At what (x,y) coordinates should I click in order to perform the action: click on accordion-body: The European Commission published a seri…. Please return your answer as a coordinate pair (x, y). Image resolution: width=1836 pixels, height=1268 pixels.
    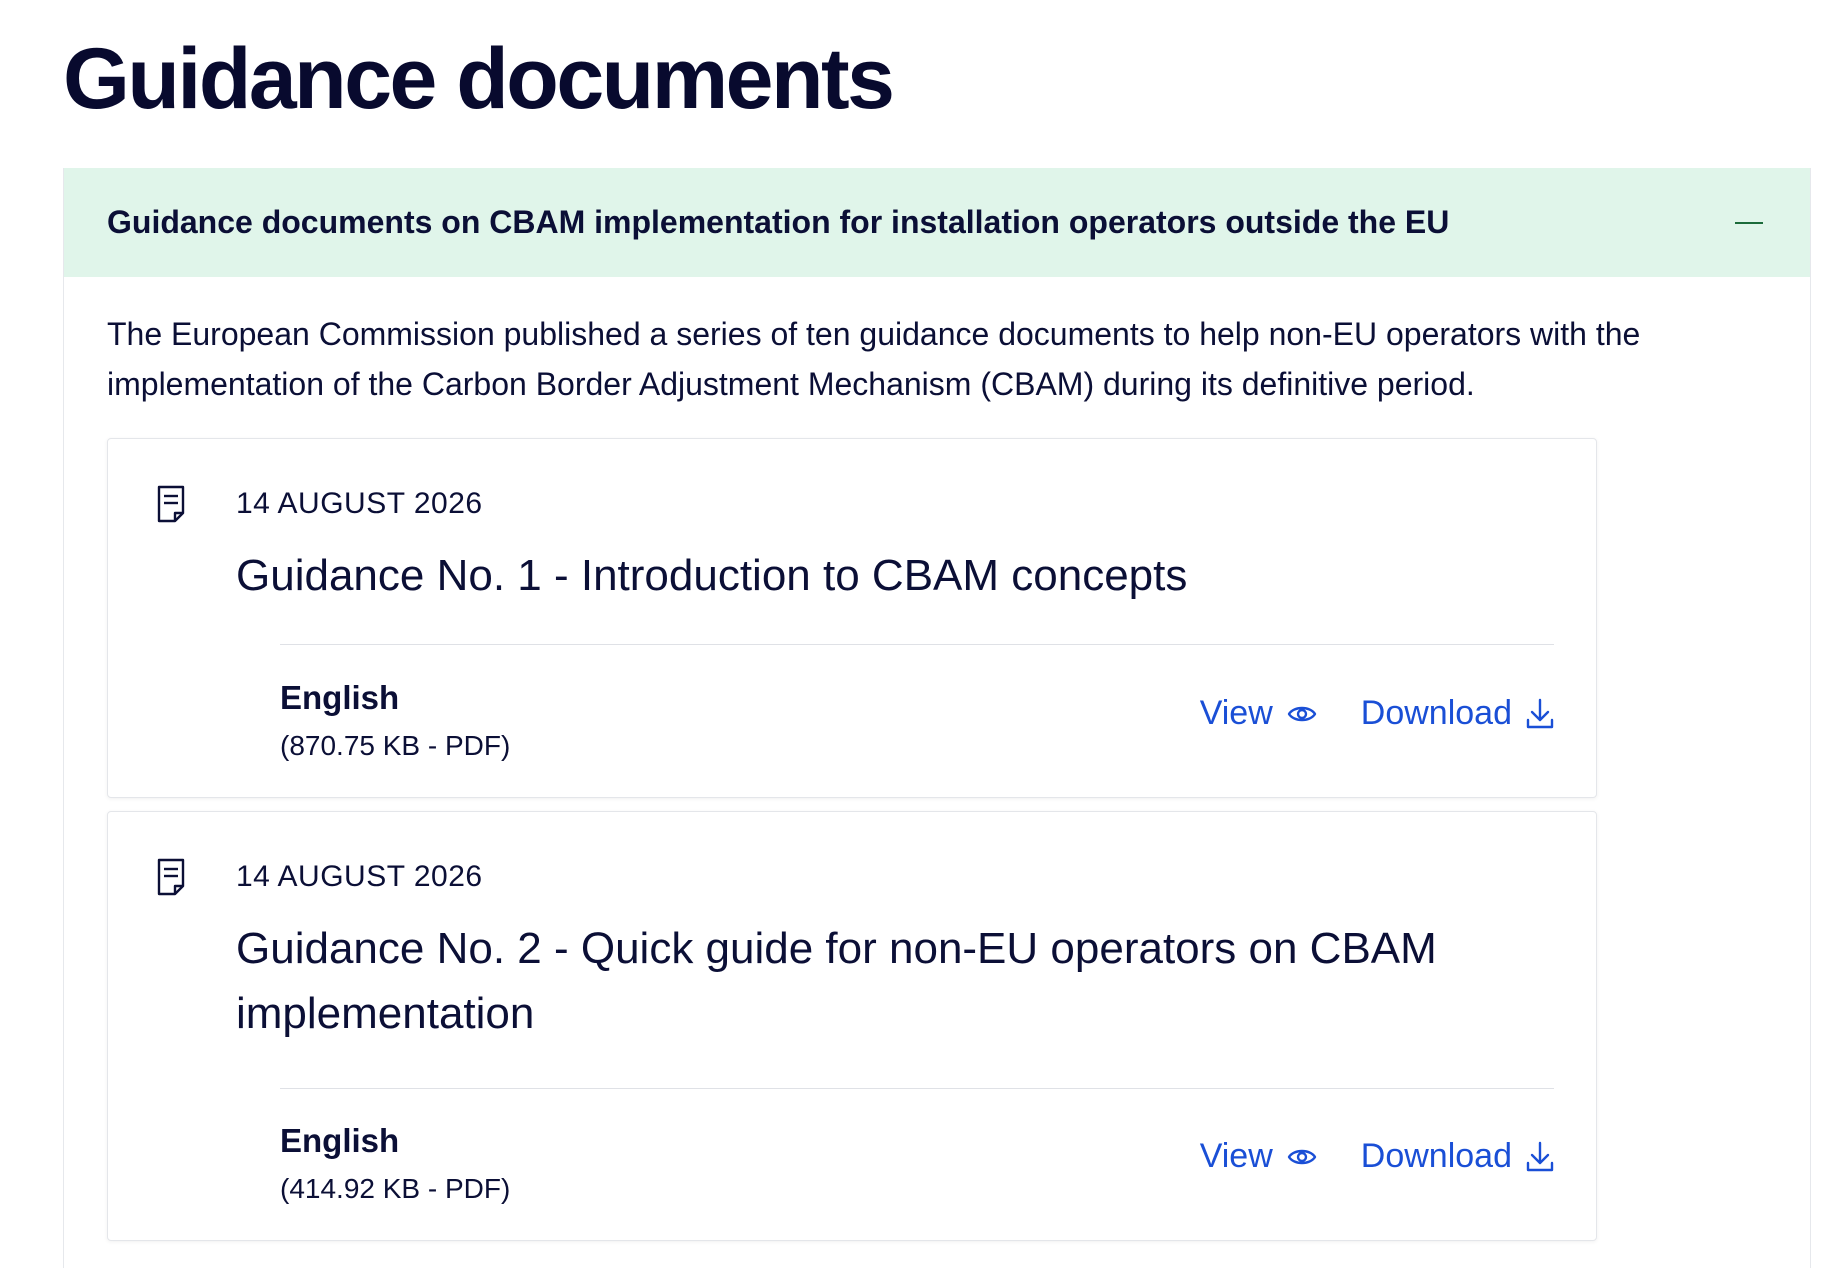
    Looking at the image, I should click on (937, 359).